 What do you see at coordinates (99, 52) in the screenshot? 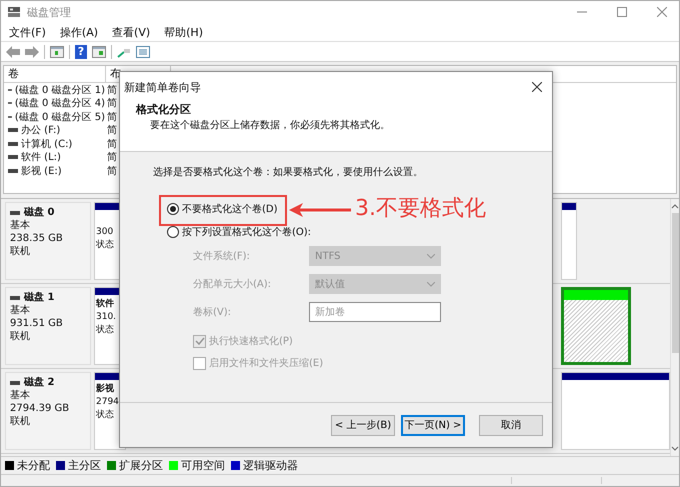
I see `properties-icon` at bounding box center [99, 52].